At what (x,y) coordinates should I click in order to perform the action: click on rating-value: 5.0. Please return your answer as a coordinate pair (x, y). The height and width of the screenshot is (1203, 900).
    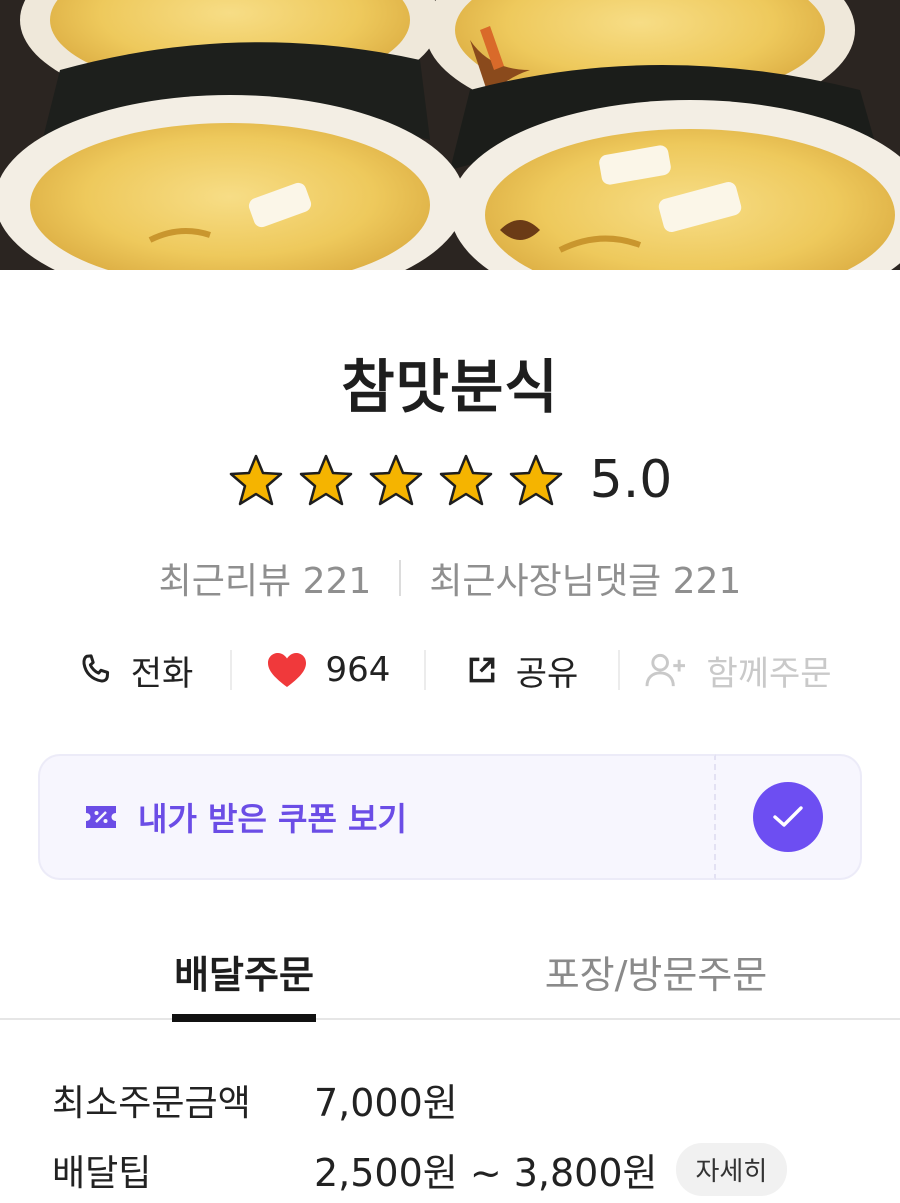
    Looking at the image, I should click on (631, 480).